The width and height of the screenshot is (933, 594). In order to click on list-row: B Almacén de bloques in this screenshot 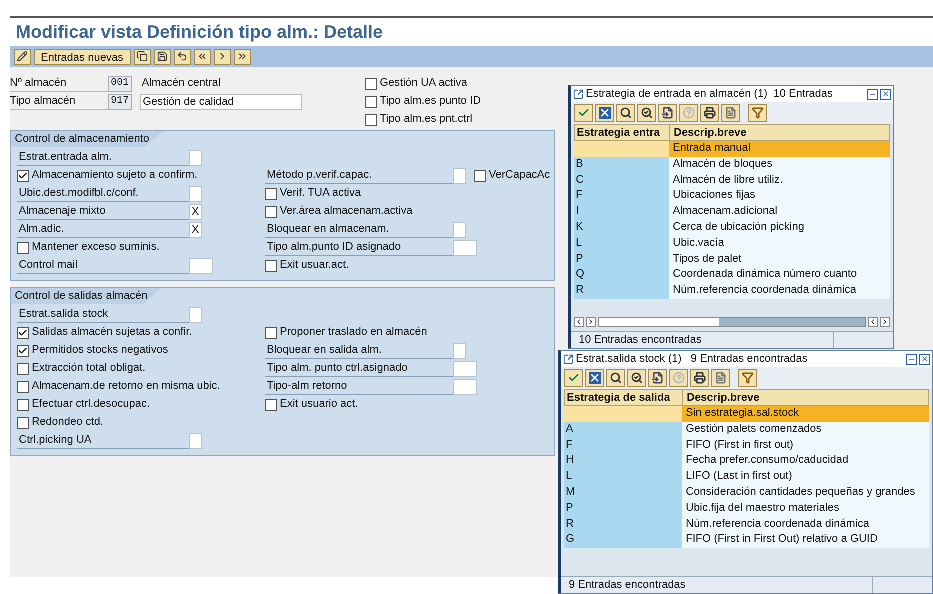, I will do `click(732, 164)`.